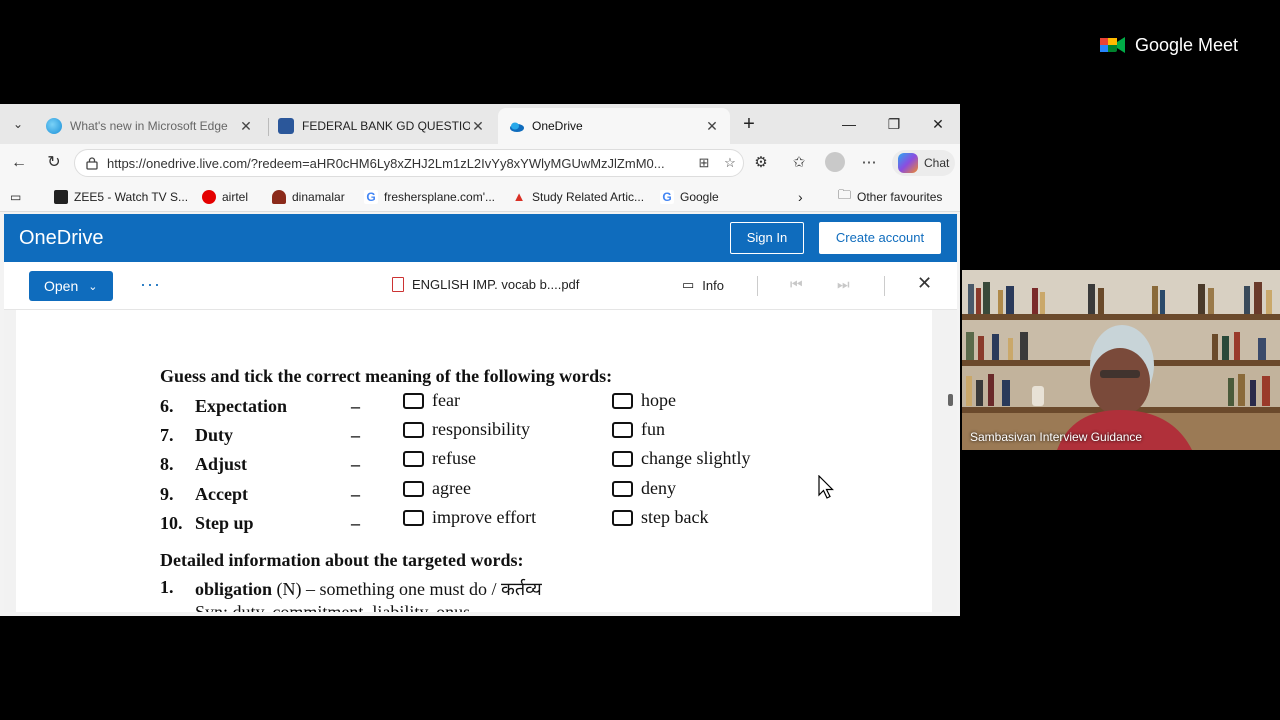 This screenshot has width=1280, height=720. Describe the element at coordinates (699, 197) in the screenshot. I see `fav-label: Google` at that location.